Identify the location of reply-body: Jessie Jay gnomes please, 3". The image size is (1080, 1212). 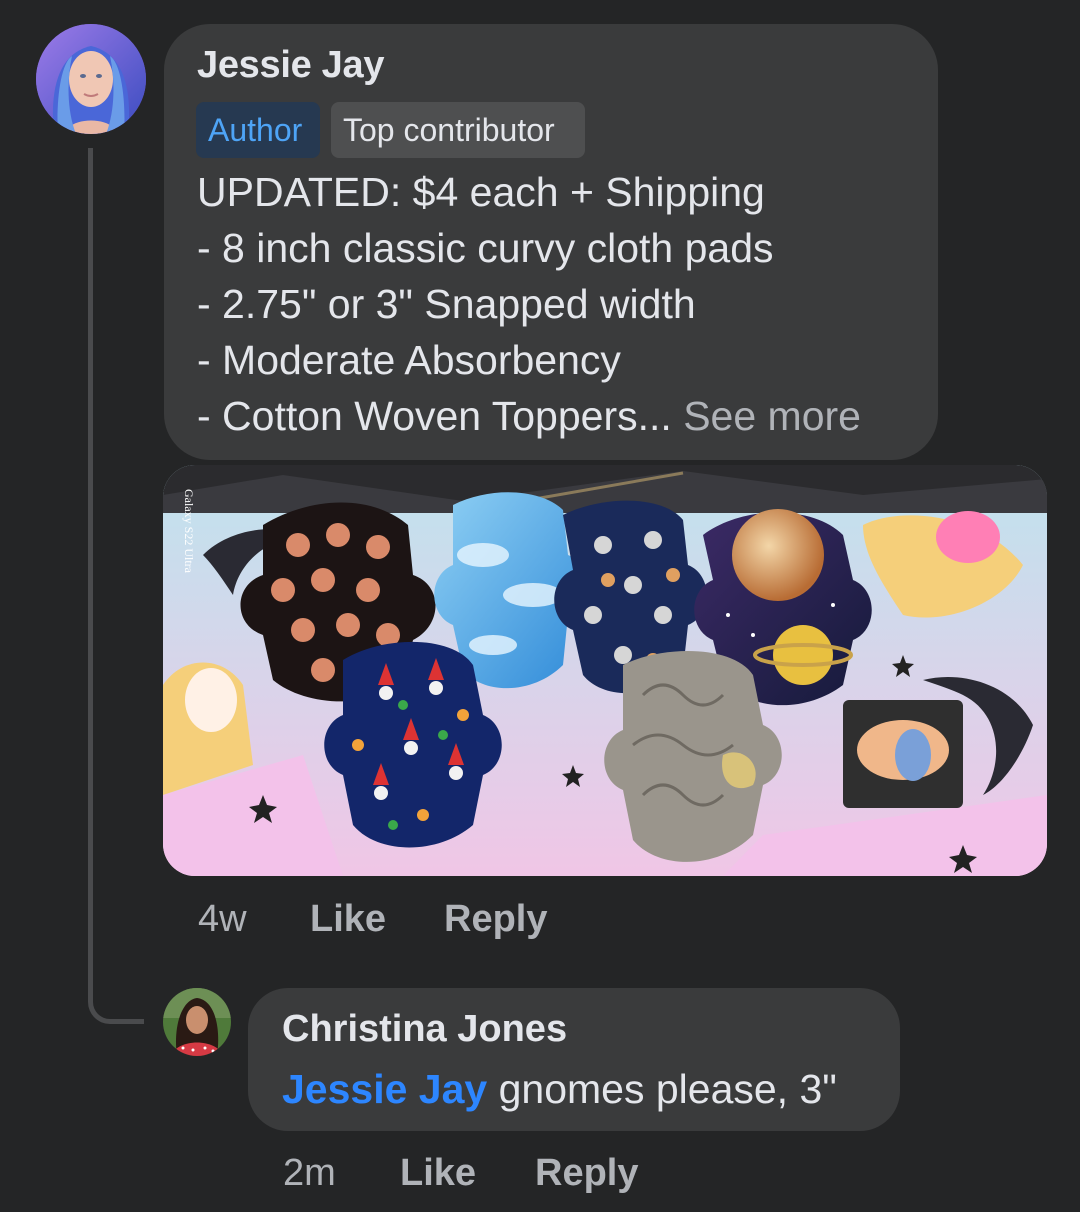
(559, 1089).